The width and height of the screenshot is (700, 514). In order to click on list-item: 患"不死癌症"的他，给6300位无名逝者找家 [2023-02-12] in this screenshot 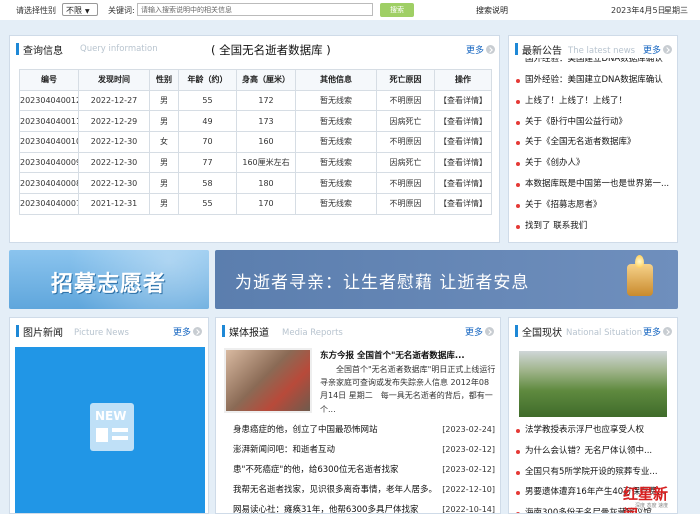, I will do `click(364, 470)`.